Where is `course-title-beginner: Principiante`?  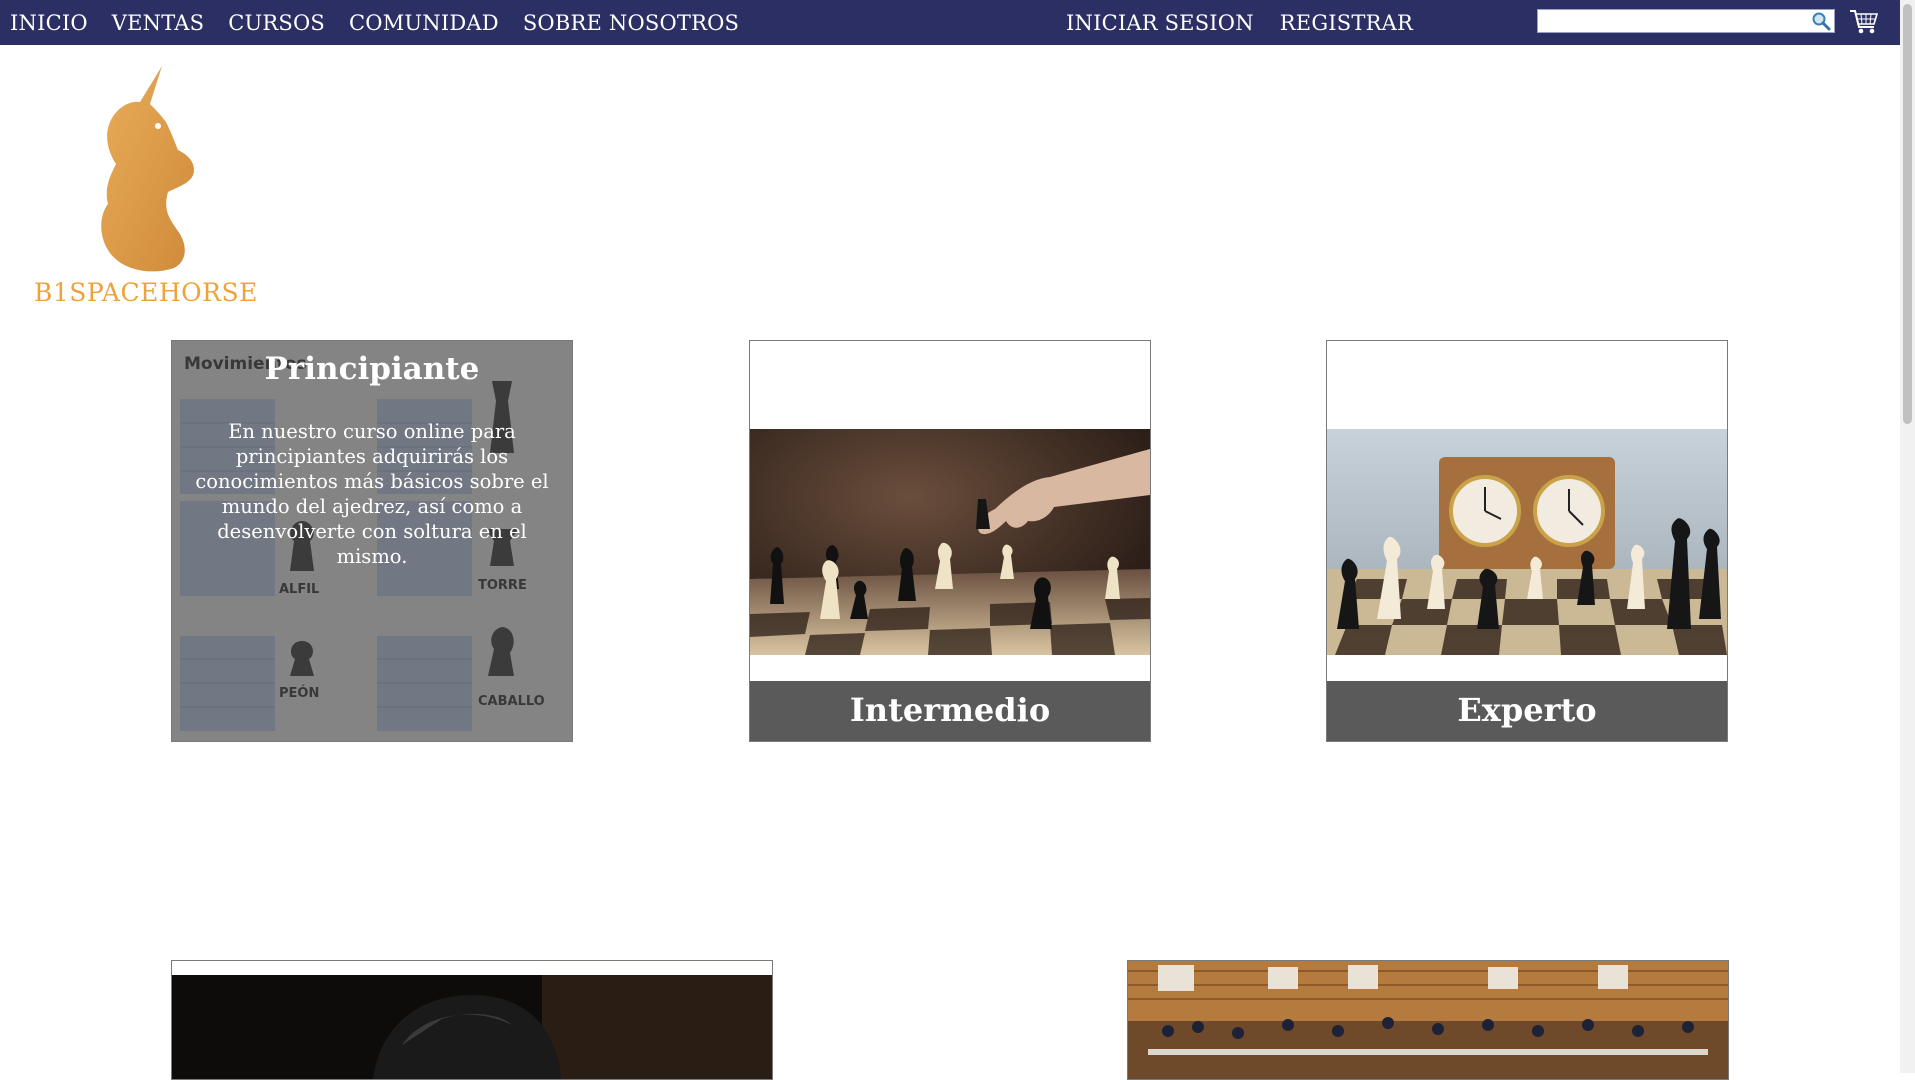 course-title-beginner: Principiante is located at coordinates (372, 369).